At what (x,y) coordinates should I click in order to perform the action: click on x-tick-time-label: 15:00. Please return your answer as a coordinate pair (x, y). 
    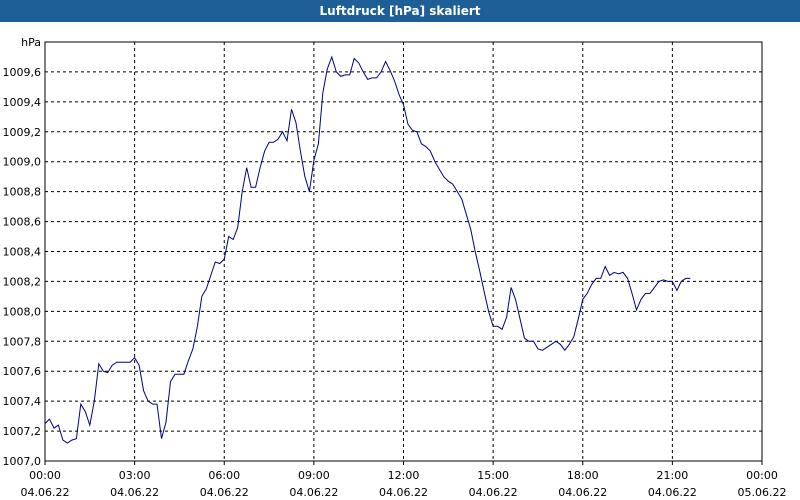
    Looking at the image, I should click on (493, 475).